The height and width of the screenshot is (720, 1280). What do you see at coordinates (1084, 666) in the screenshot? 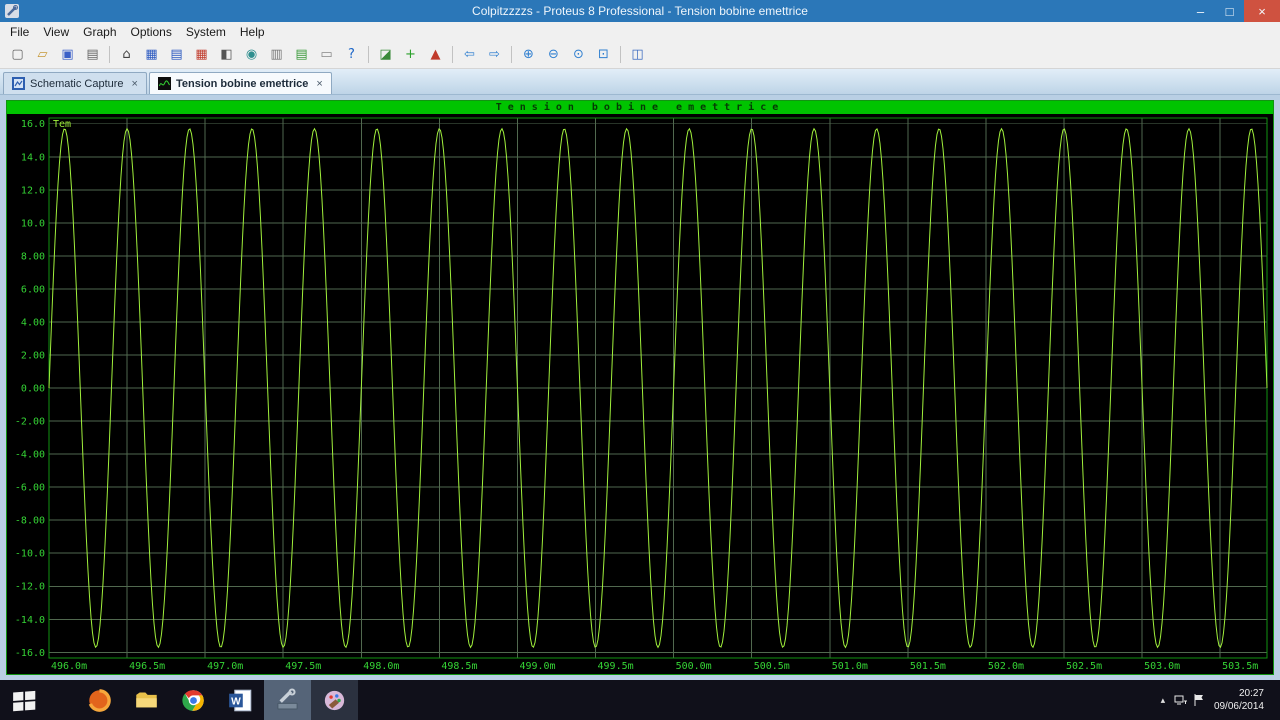
I see `svg-text: 502.5m` at bounding box center [1084, 666].